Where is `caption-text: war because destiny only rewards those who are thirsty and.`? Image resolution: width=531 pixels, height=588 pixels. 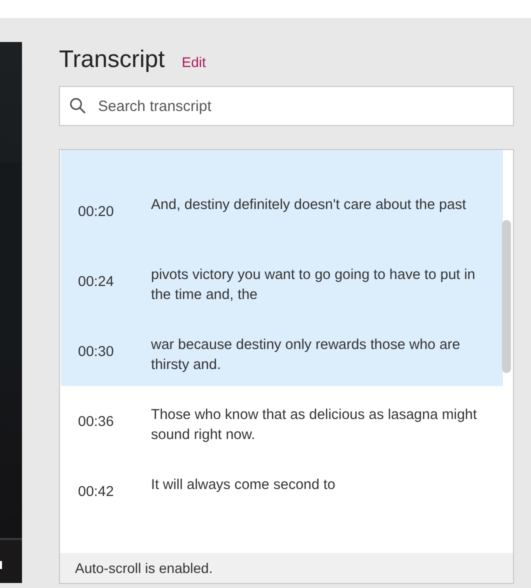
caption-text: war because destiny only rewards those who are thirsty and. is located at coordinates (306, 355).